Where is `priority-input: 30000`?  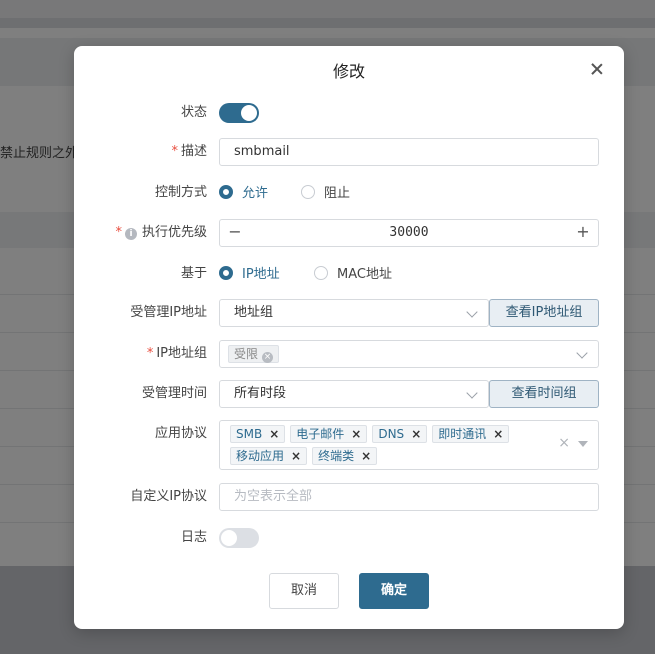 priority-input: 30000 is located at coordinates (409, 233).